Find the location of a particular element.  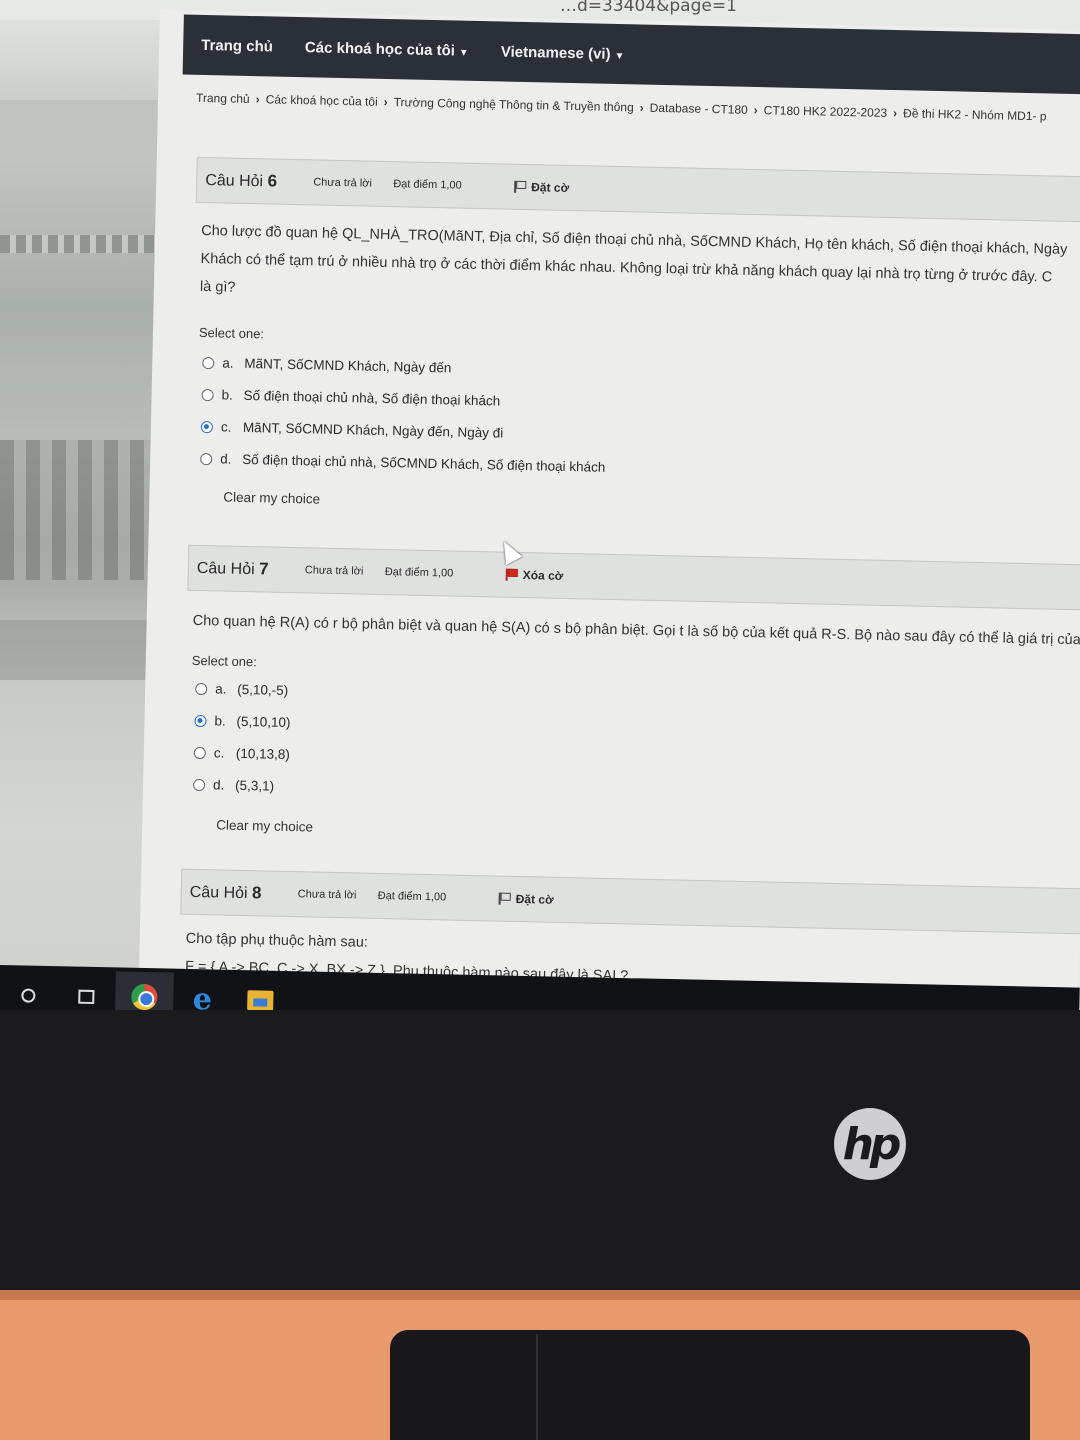

answer-option-d: d. (5,3,1) is located at coordinates (233, 785).